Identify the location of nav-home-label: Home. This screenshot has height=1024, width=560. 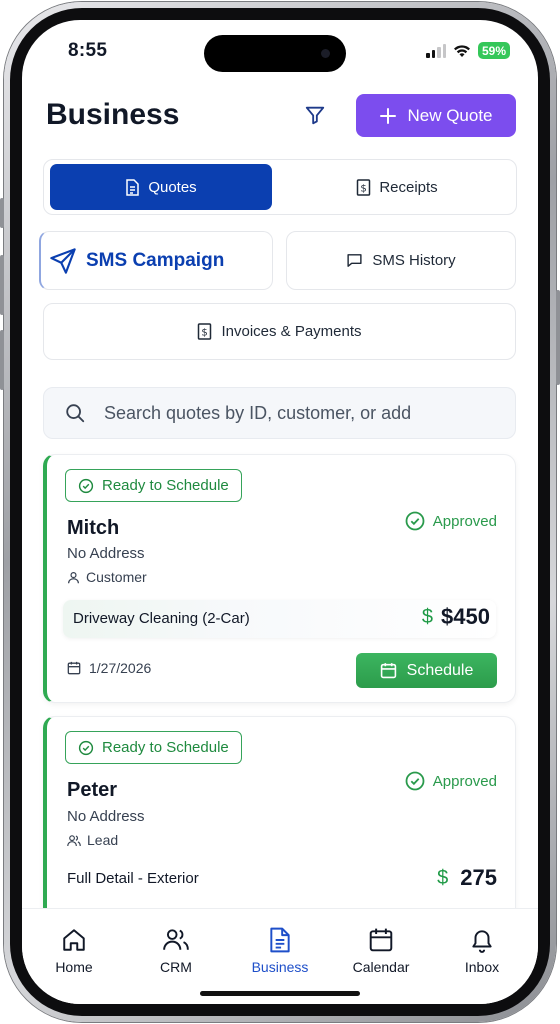
(74, 967).